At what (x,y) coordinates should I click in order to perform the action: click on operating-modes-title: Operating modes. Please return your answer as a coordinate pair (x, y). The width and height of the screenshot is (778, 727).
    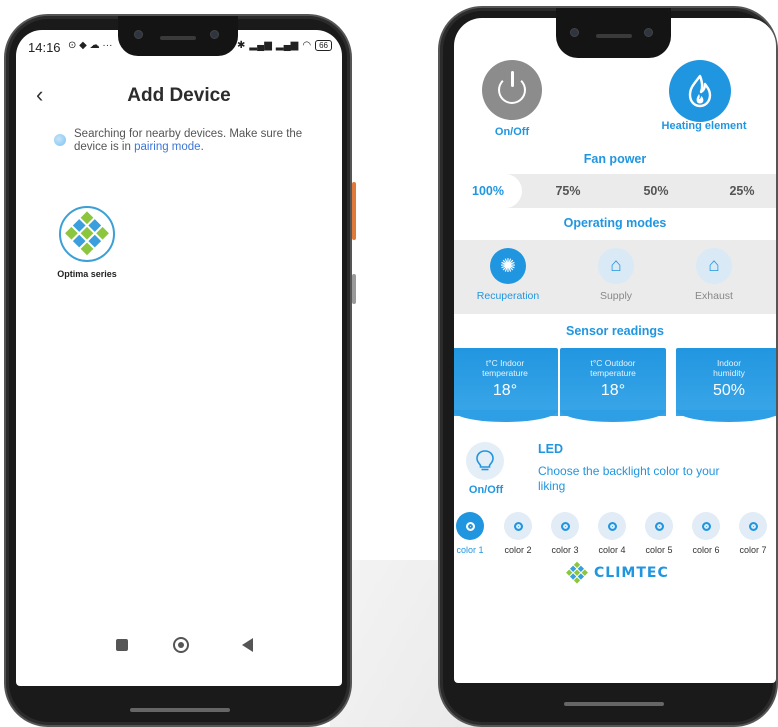
    Looking at the image, I should click on (615, 223).